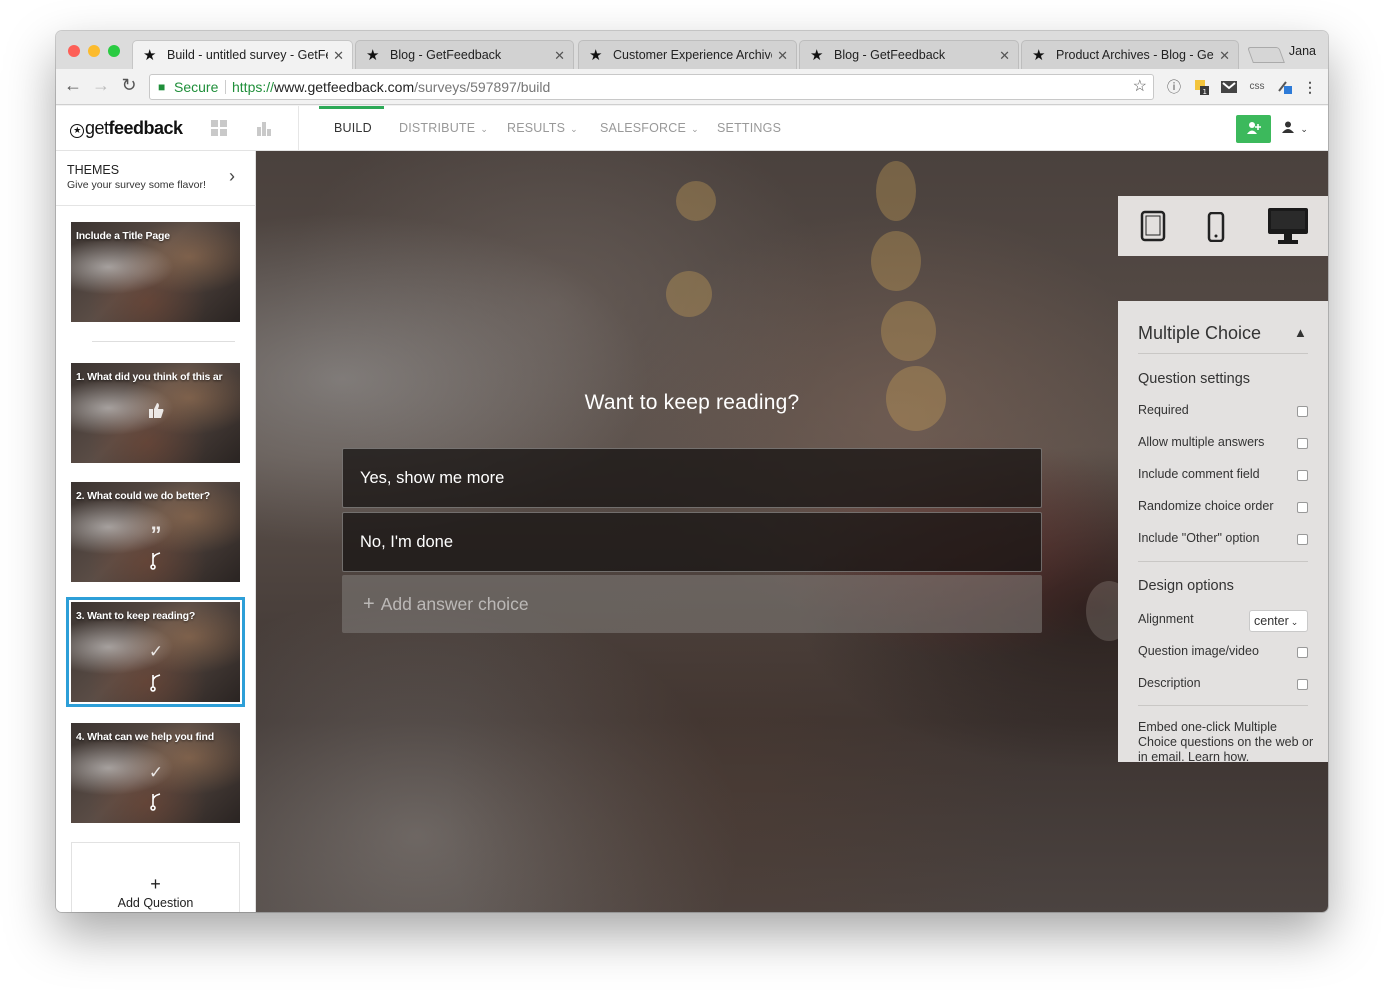 The height and width of the screenshot is (992, 1384). Describe the element at coordinates (1205, 92) in the screenshot. I see `svg-text: 1` at that location.